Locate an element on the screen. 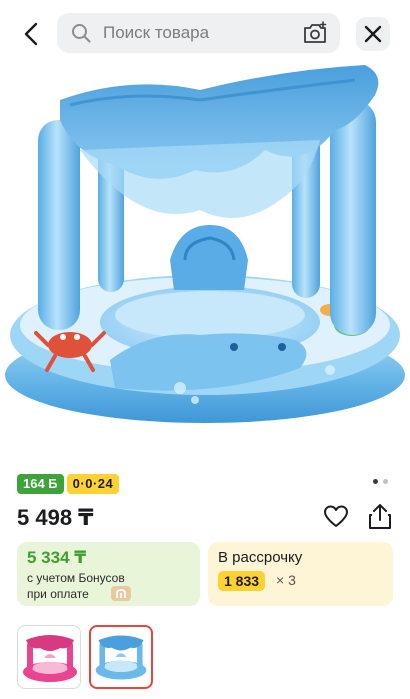 Image resolution: width=410 pixels, height=699 pixels. thumbnail-pink-image is located at coordinates (50, 658).